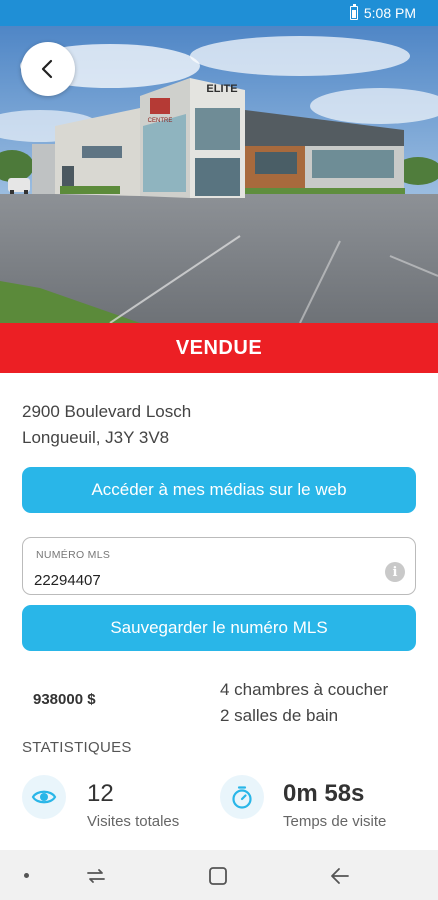 The height and width of the screenshot is (900, 438). What do you see at coordinates (73, 555) in the screenshot?
I see `mls-label: NUMÉRO MLS` at bounding box center [73, 555].